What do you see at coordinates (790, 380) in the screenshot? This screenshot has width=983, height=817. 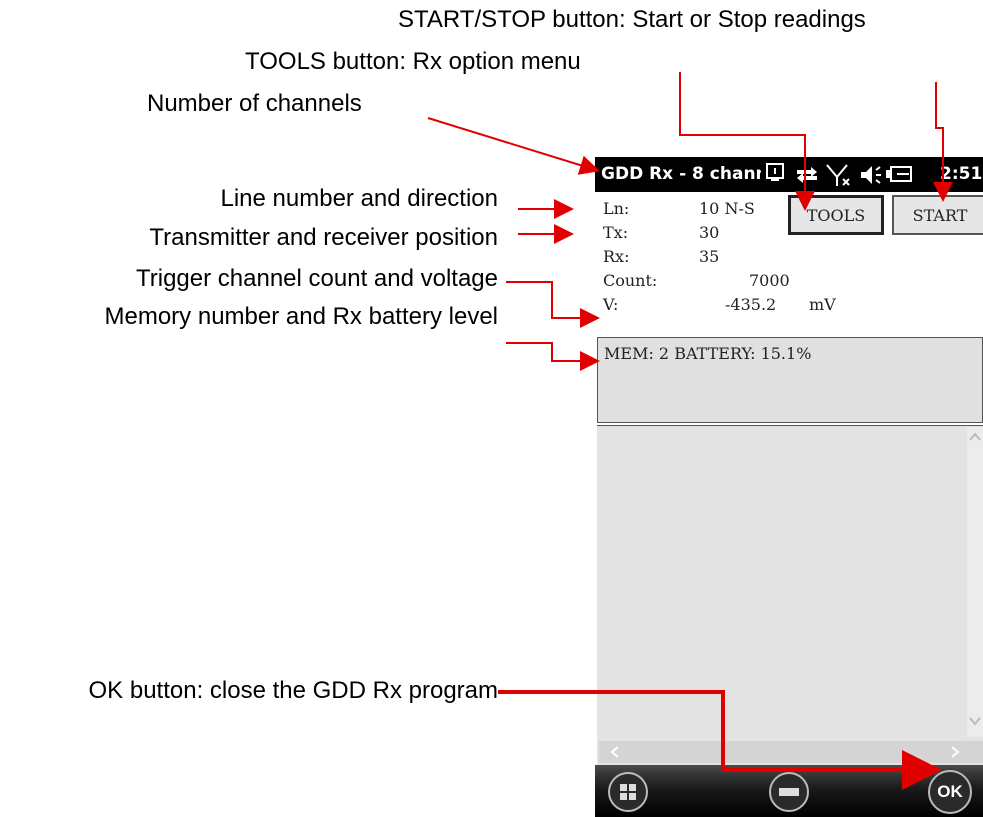 I see `memory-battery-status: MEM: 2 BATTERY: 15.1%` at bounding box center [790, 380].